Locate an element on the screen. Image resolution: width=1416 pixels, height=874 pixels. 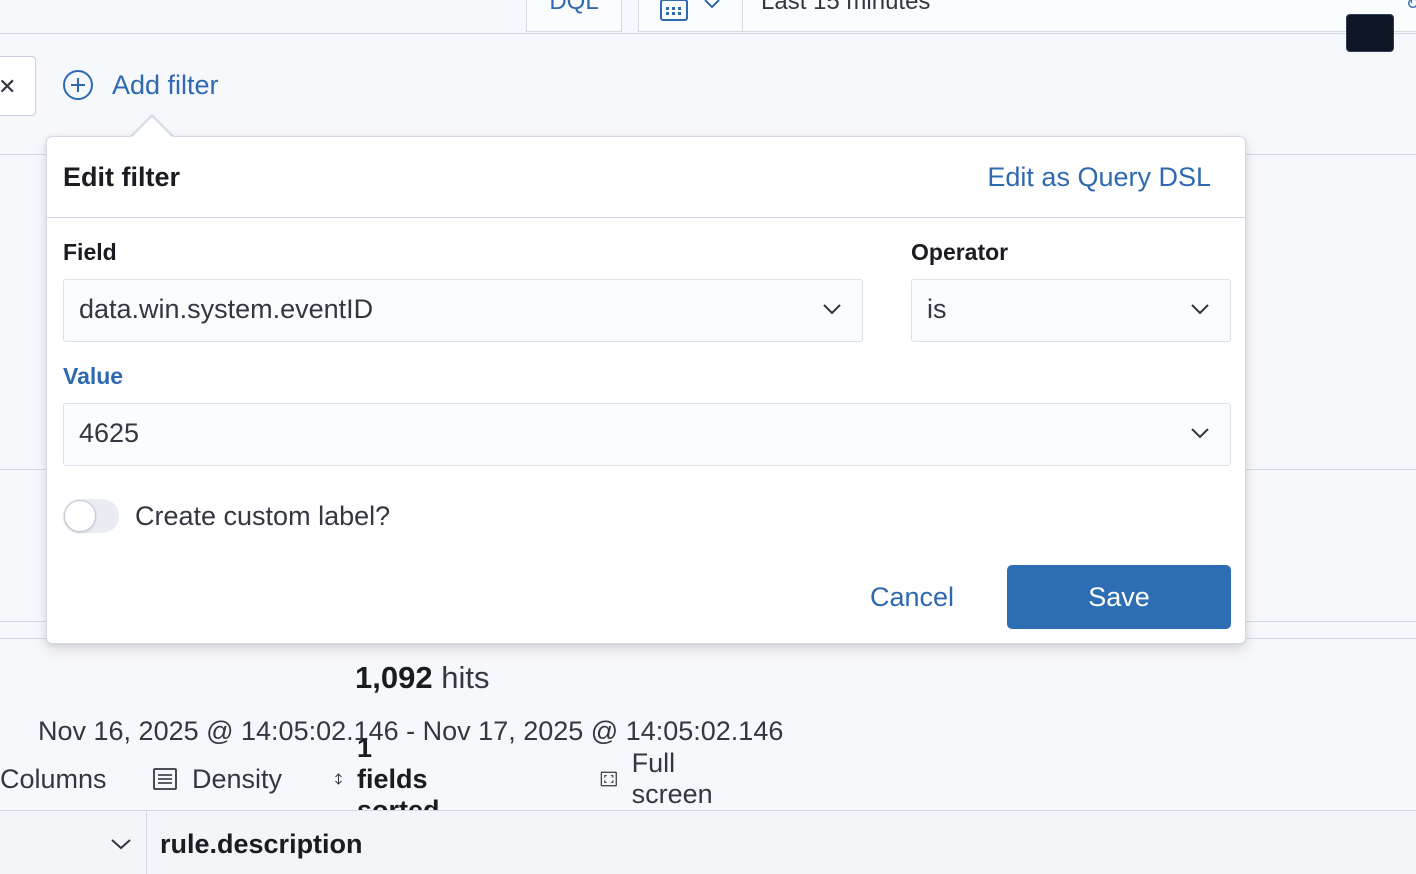
popover-header: Edit filter Edit as Query DSL is located at coordinates (646, 177).